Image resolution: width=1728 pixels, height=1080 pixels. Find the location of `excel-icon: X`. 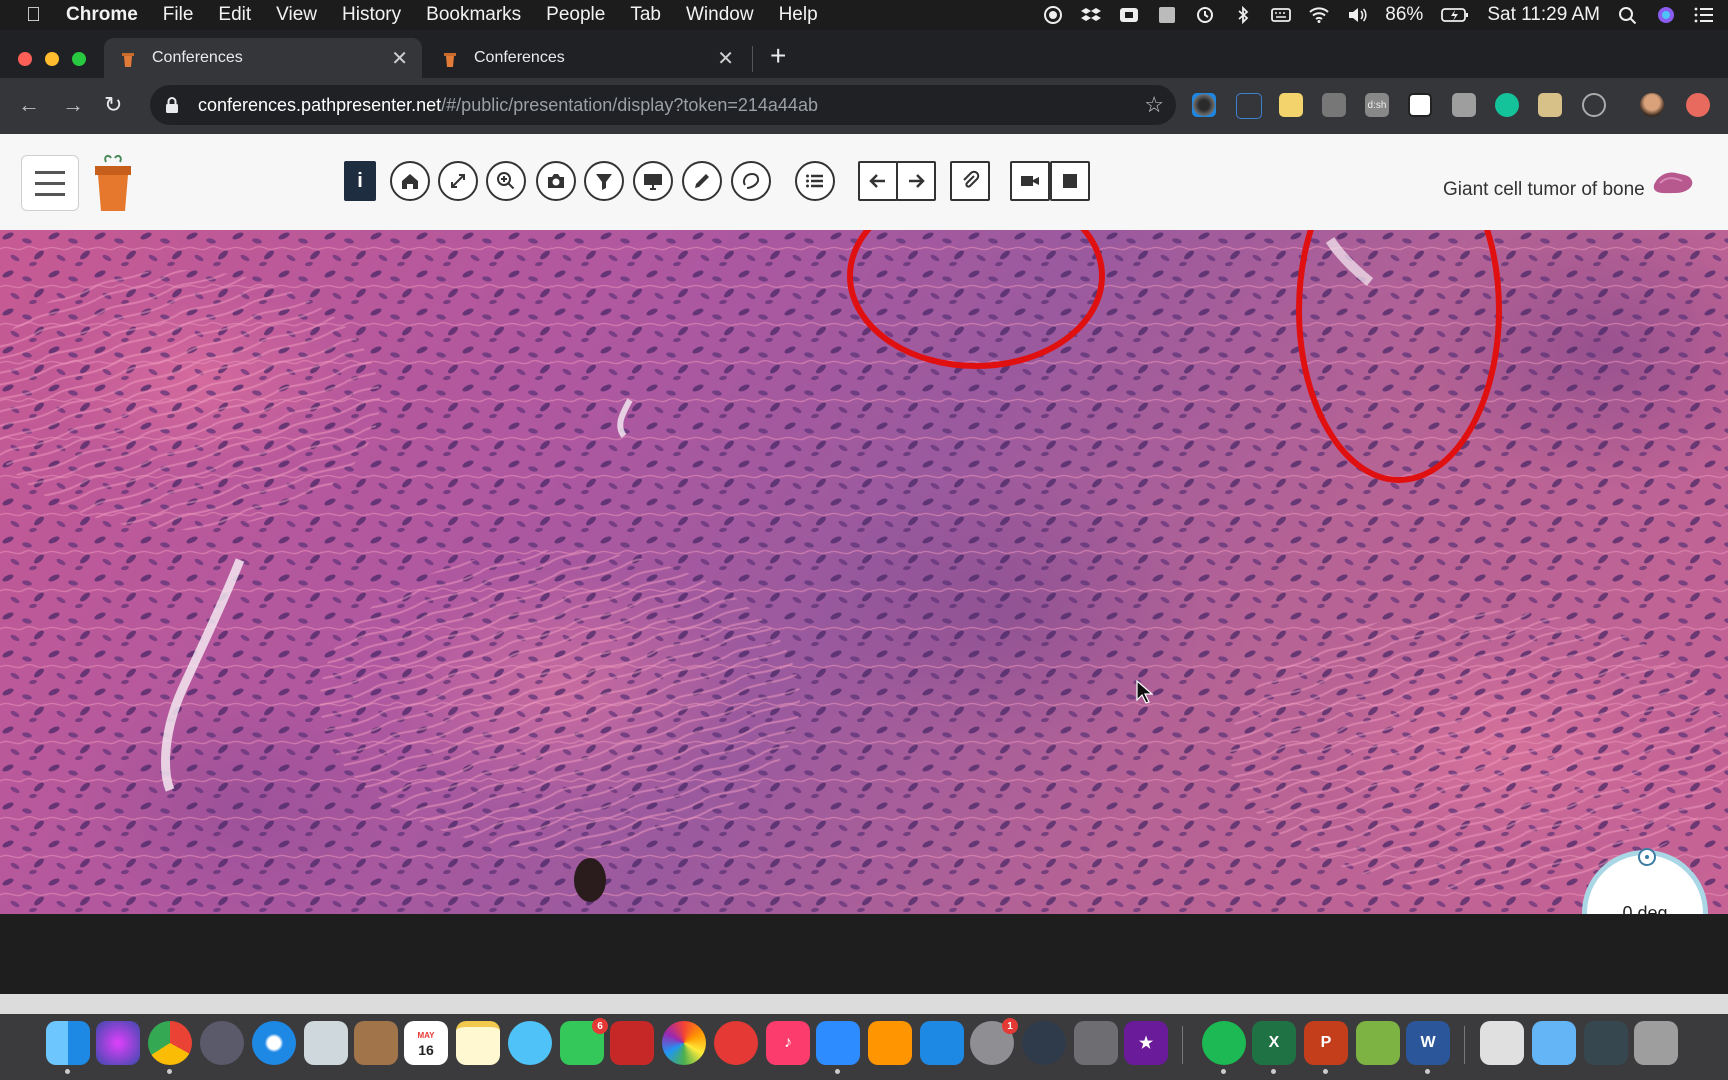

excel-icon: X is located at coordinates (1274, 1047).